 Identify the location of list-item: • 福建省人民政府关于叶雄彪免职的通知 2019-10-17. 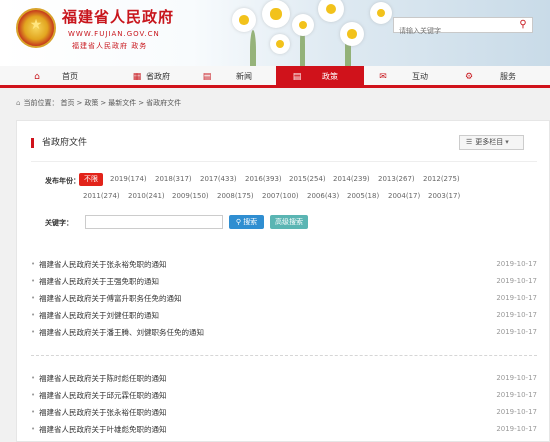
(284, 429).